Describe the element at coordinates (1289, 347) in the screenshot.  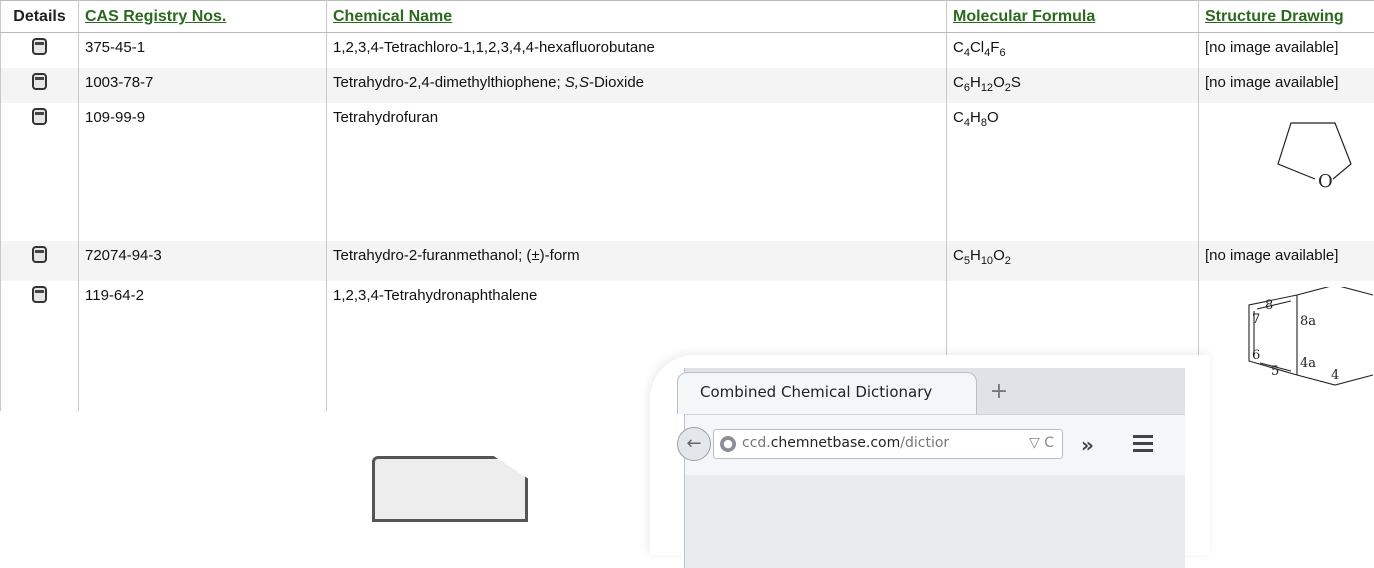
I see `tetrahydronaphthalene-structure-drawing: 8 1 7 8a 6 5 4a 4` at that location.